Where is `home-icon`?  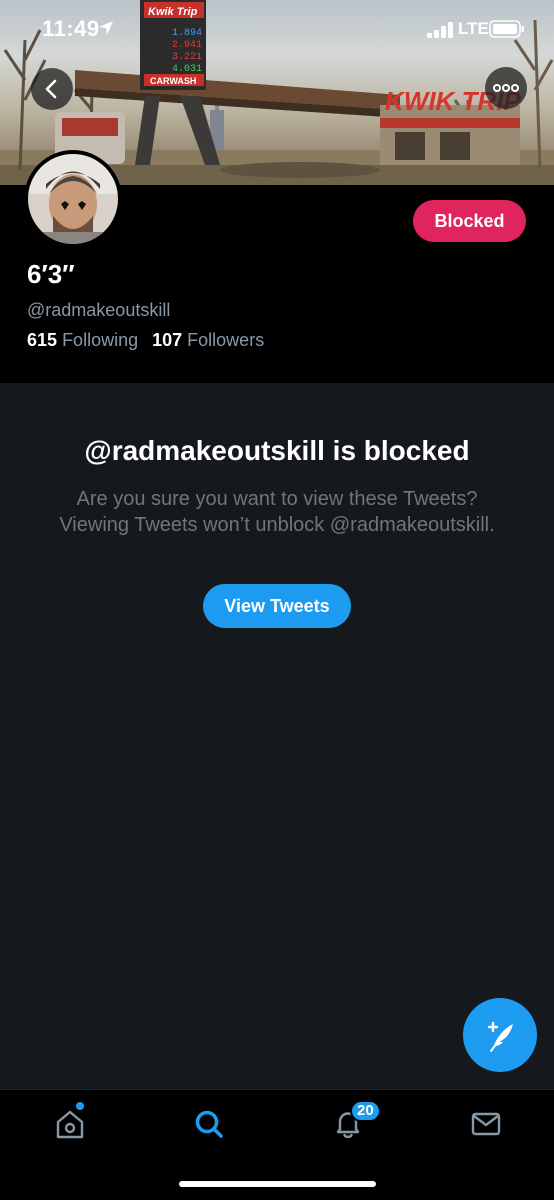
home-icon is located at coordinates (70, 1124).